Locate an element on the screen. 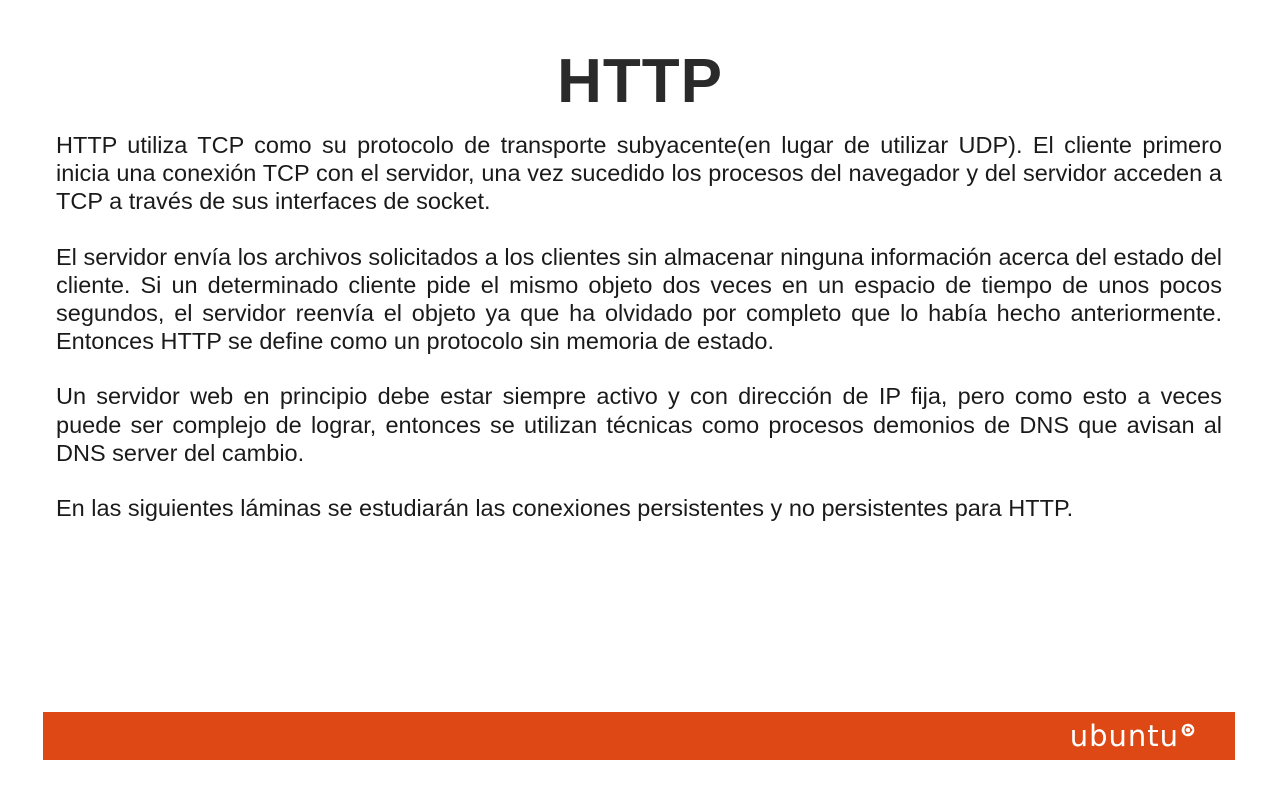  footer-bar: ubuntu is located at coordinates (639, 736).